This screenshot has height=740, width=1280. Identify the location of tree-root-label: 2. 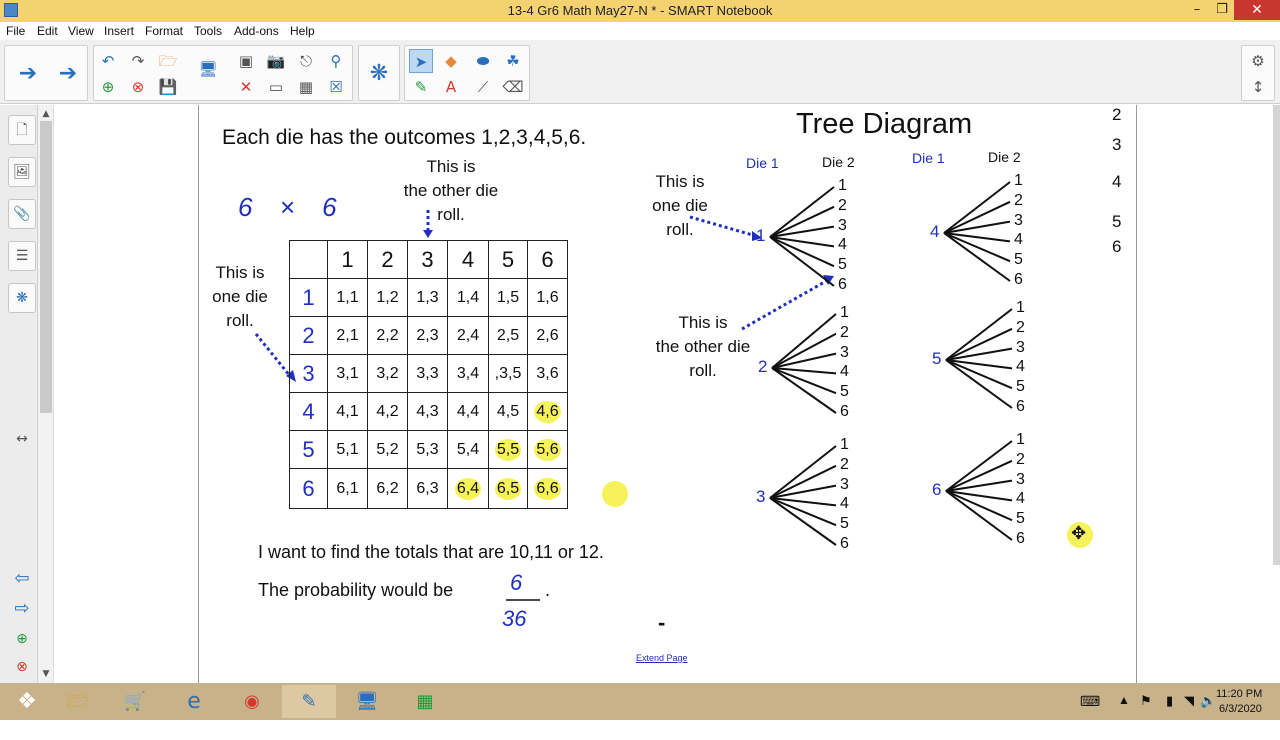
(763, 366).